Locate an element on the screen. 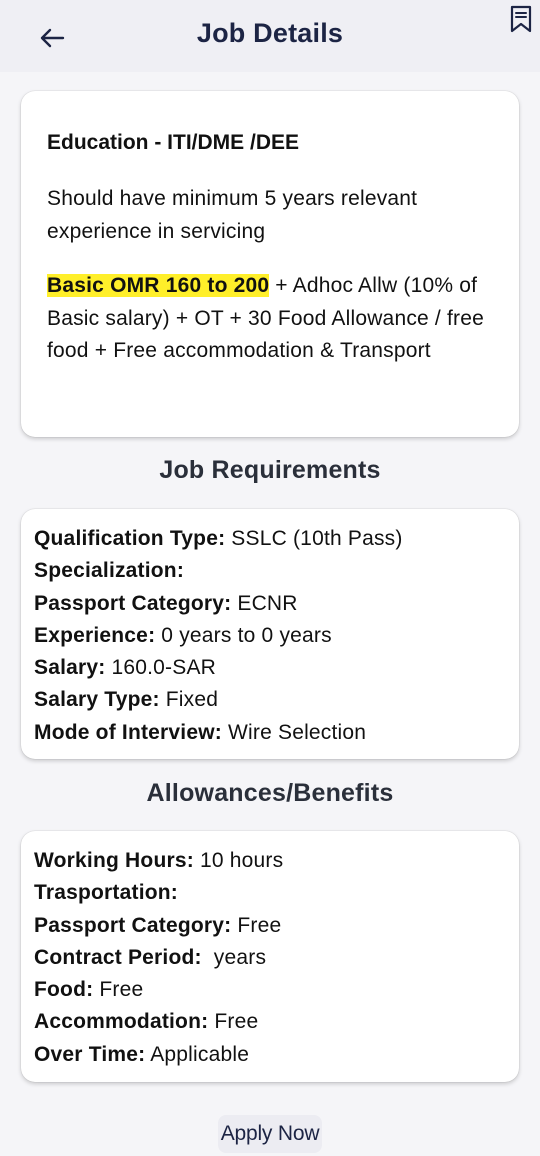 The width and height of the screenshot is (540, 1156). benefit-label: Passport Category: is located at coordinates (133, 925).